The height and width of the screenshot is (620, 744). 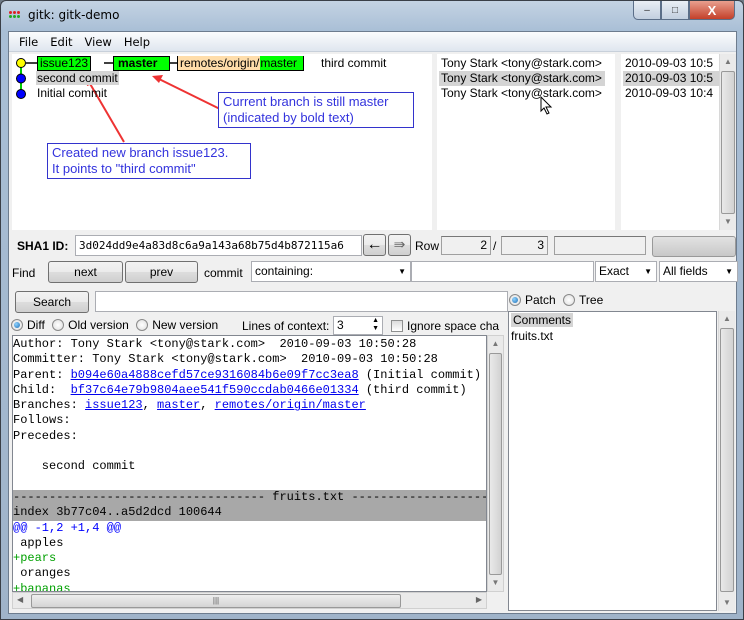 What do you see at coordinates (28, 325) in the screenshot?
I see `diff-radio: Diff` at bounding box center [28, 325].